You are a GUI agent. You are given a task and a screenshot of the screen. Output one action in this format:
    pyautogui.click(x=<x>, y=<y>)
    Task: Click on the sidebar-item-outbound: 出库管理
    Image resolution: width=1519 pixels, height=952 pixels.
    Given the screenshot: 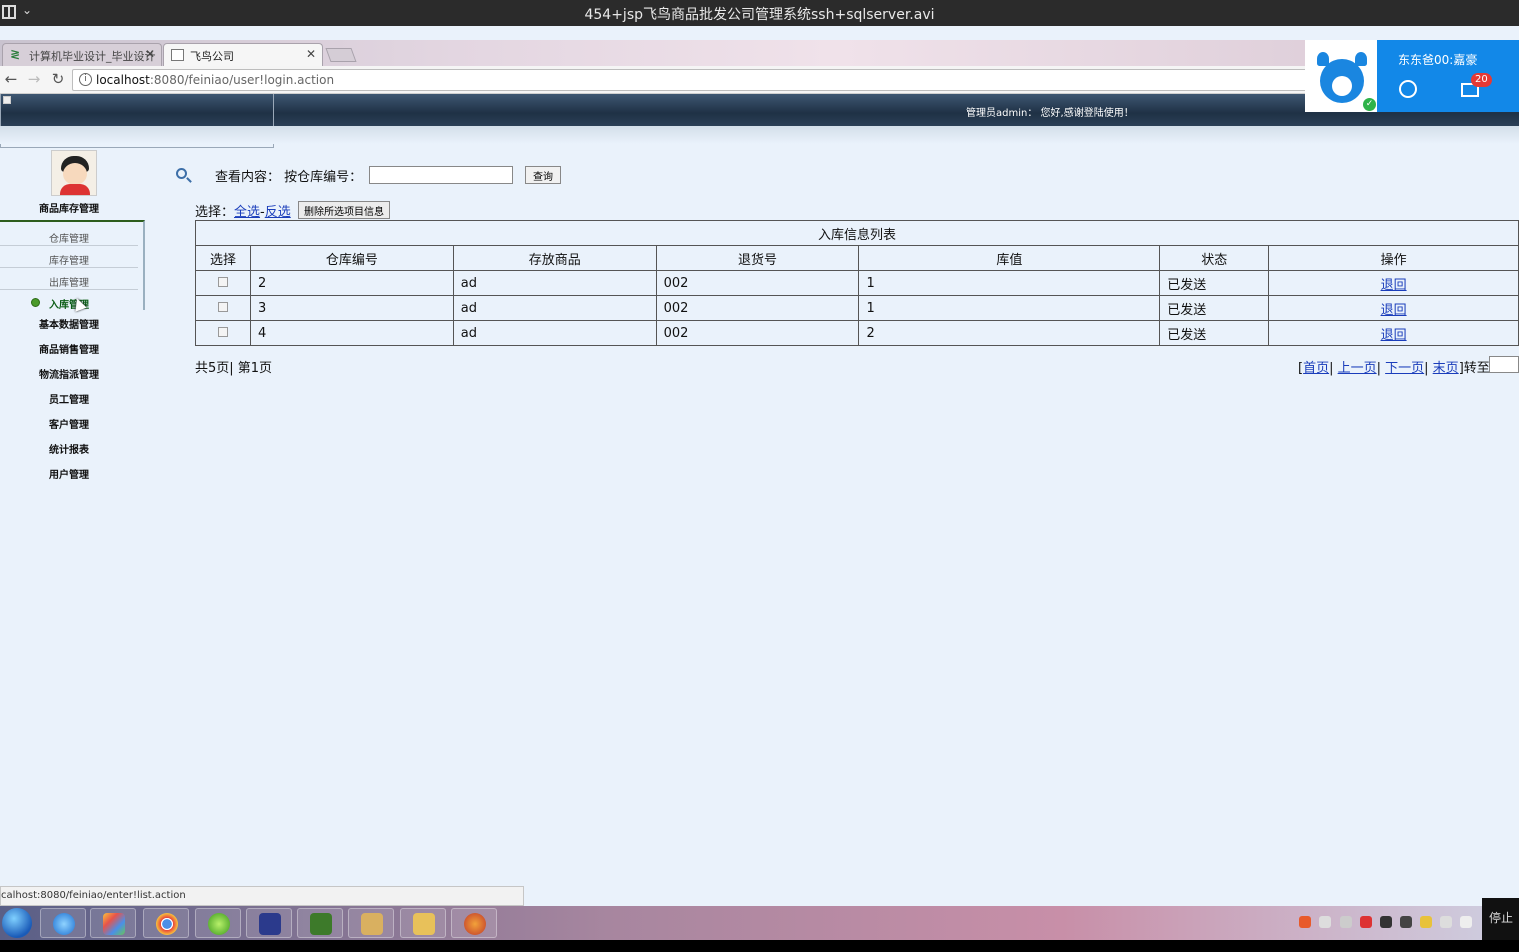 What is the action you would take?
    pyautogui.click(x=69, y=280)
    